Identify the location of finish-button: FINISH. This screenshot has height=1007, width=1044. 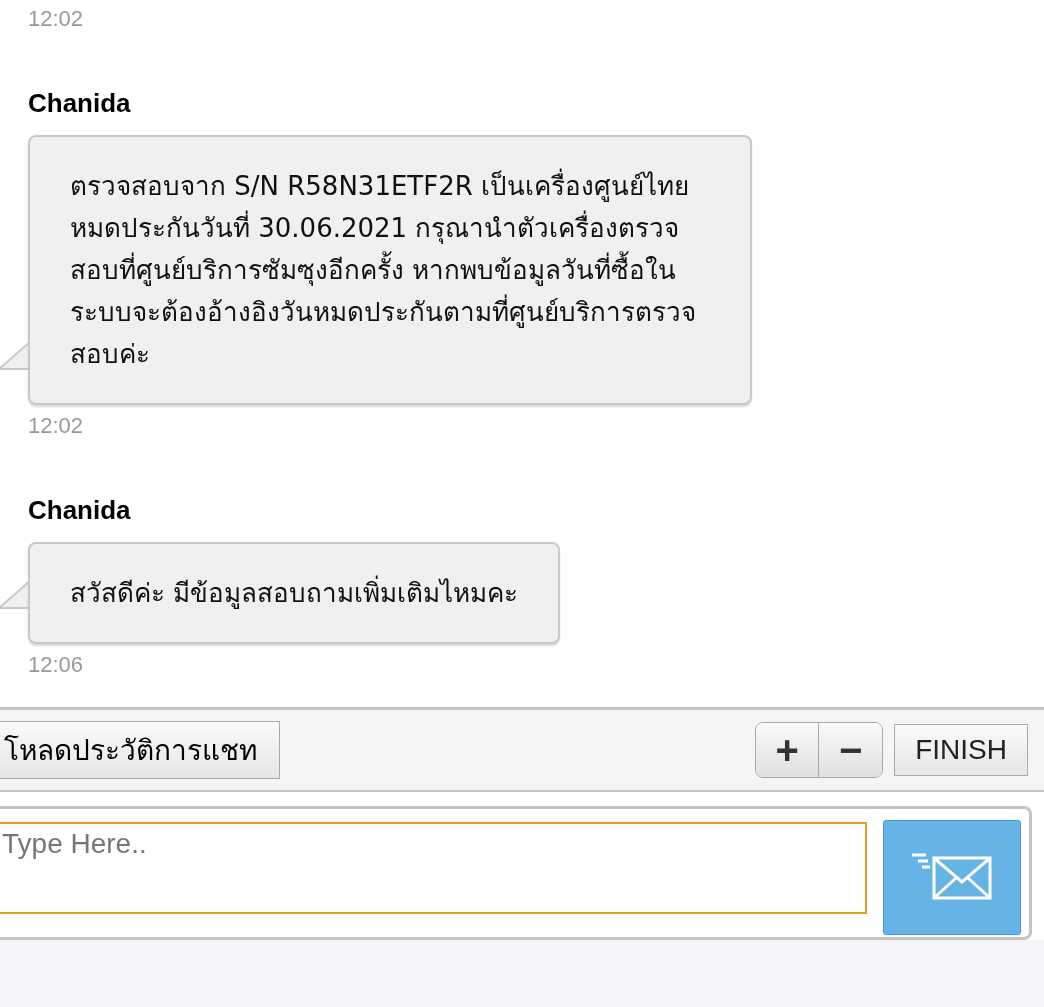
(961, 750).